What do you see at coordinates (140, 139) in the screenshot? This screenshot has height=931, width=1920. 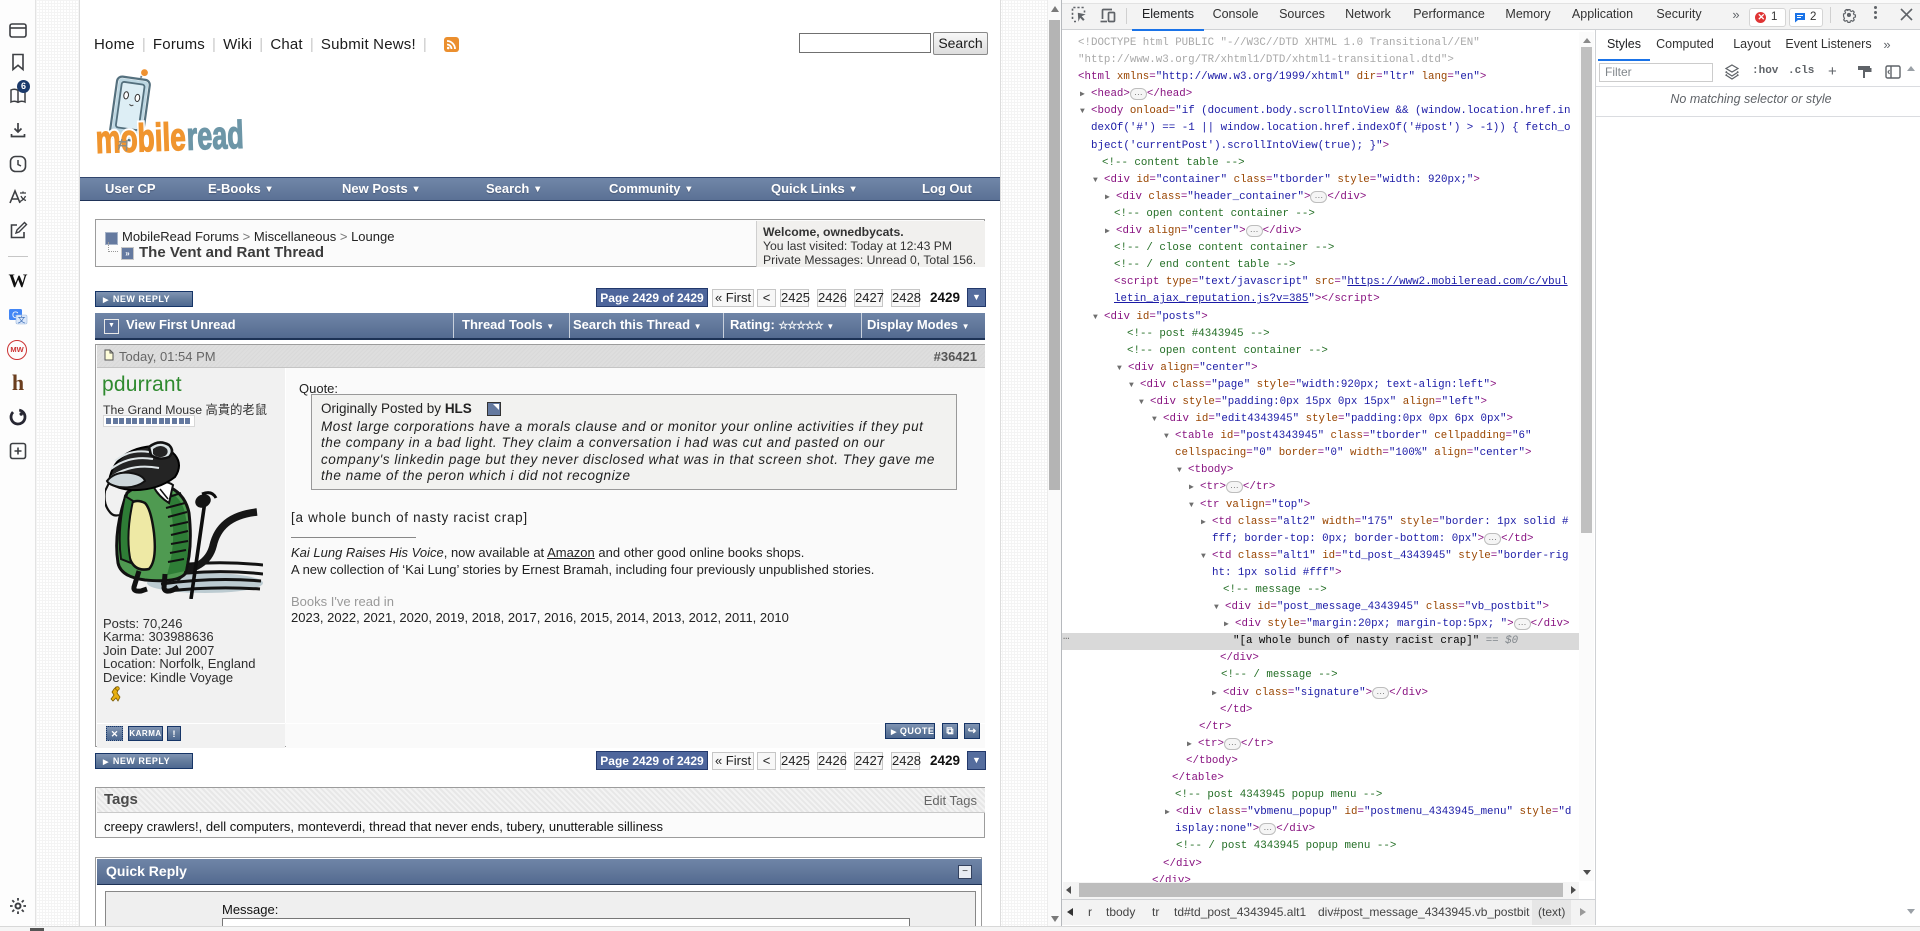 I see `svg-text: mobile` at bounding box center [140, 139].